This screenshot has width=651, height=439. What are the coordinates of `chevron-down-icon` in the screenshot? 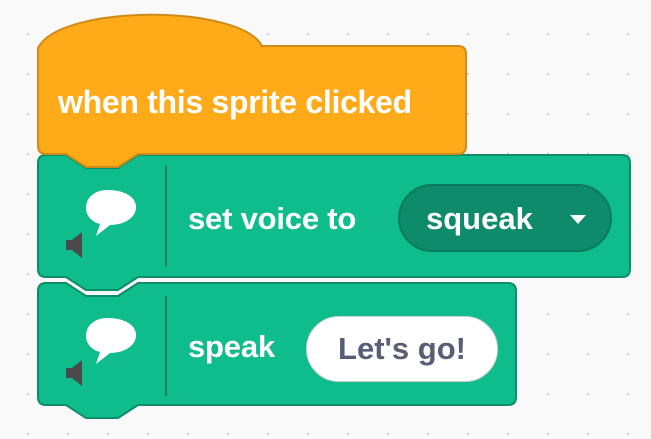 It's located at (578, 219).